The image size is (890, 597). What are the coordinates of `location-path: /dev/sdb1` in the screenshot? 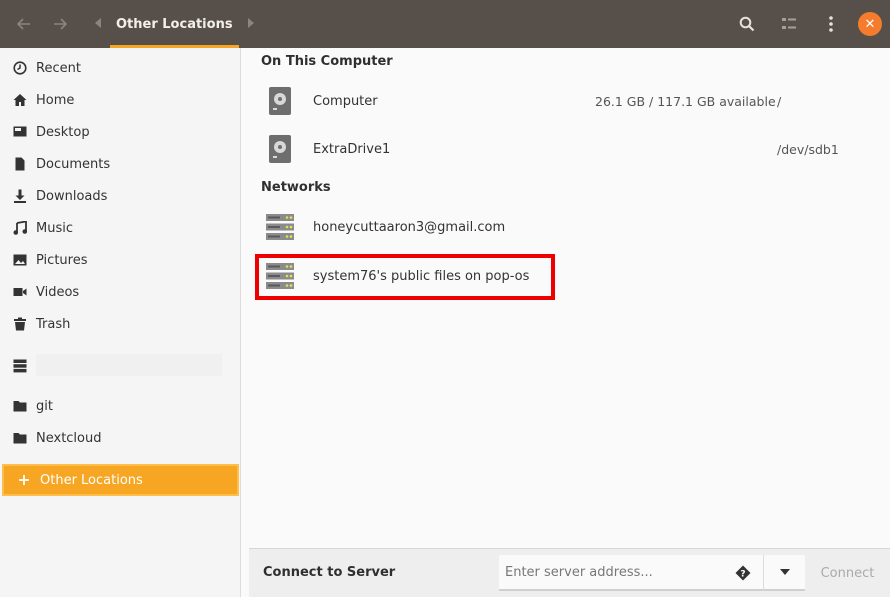 It's located at (808, 149).